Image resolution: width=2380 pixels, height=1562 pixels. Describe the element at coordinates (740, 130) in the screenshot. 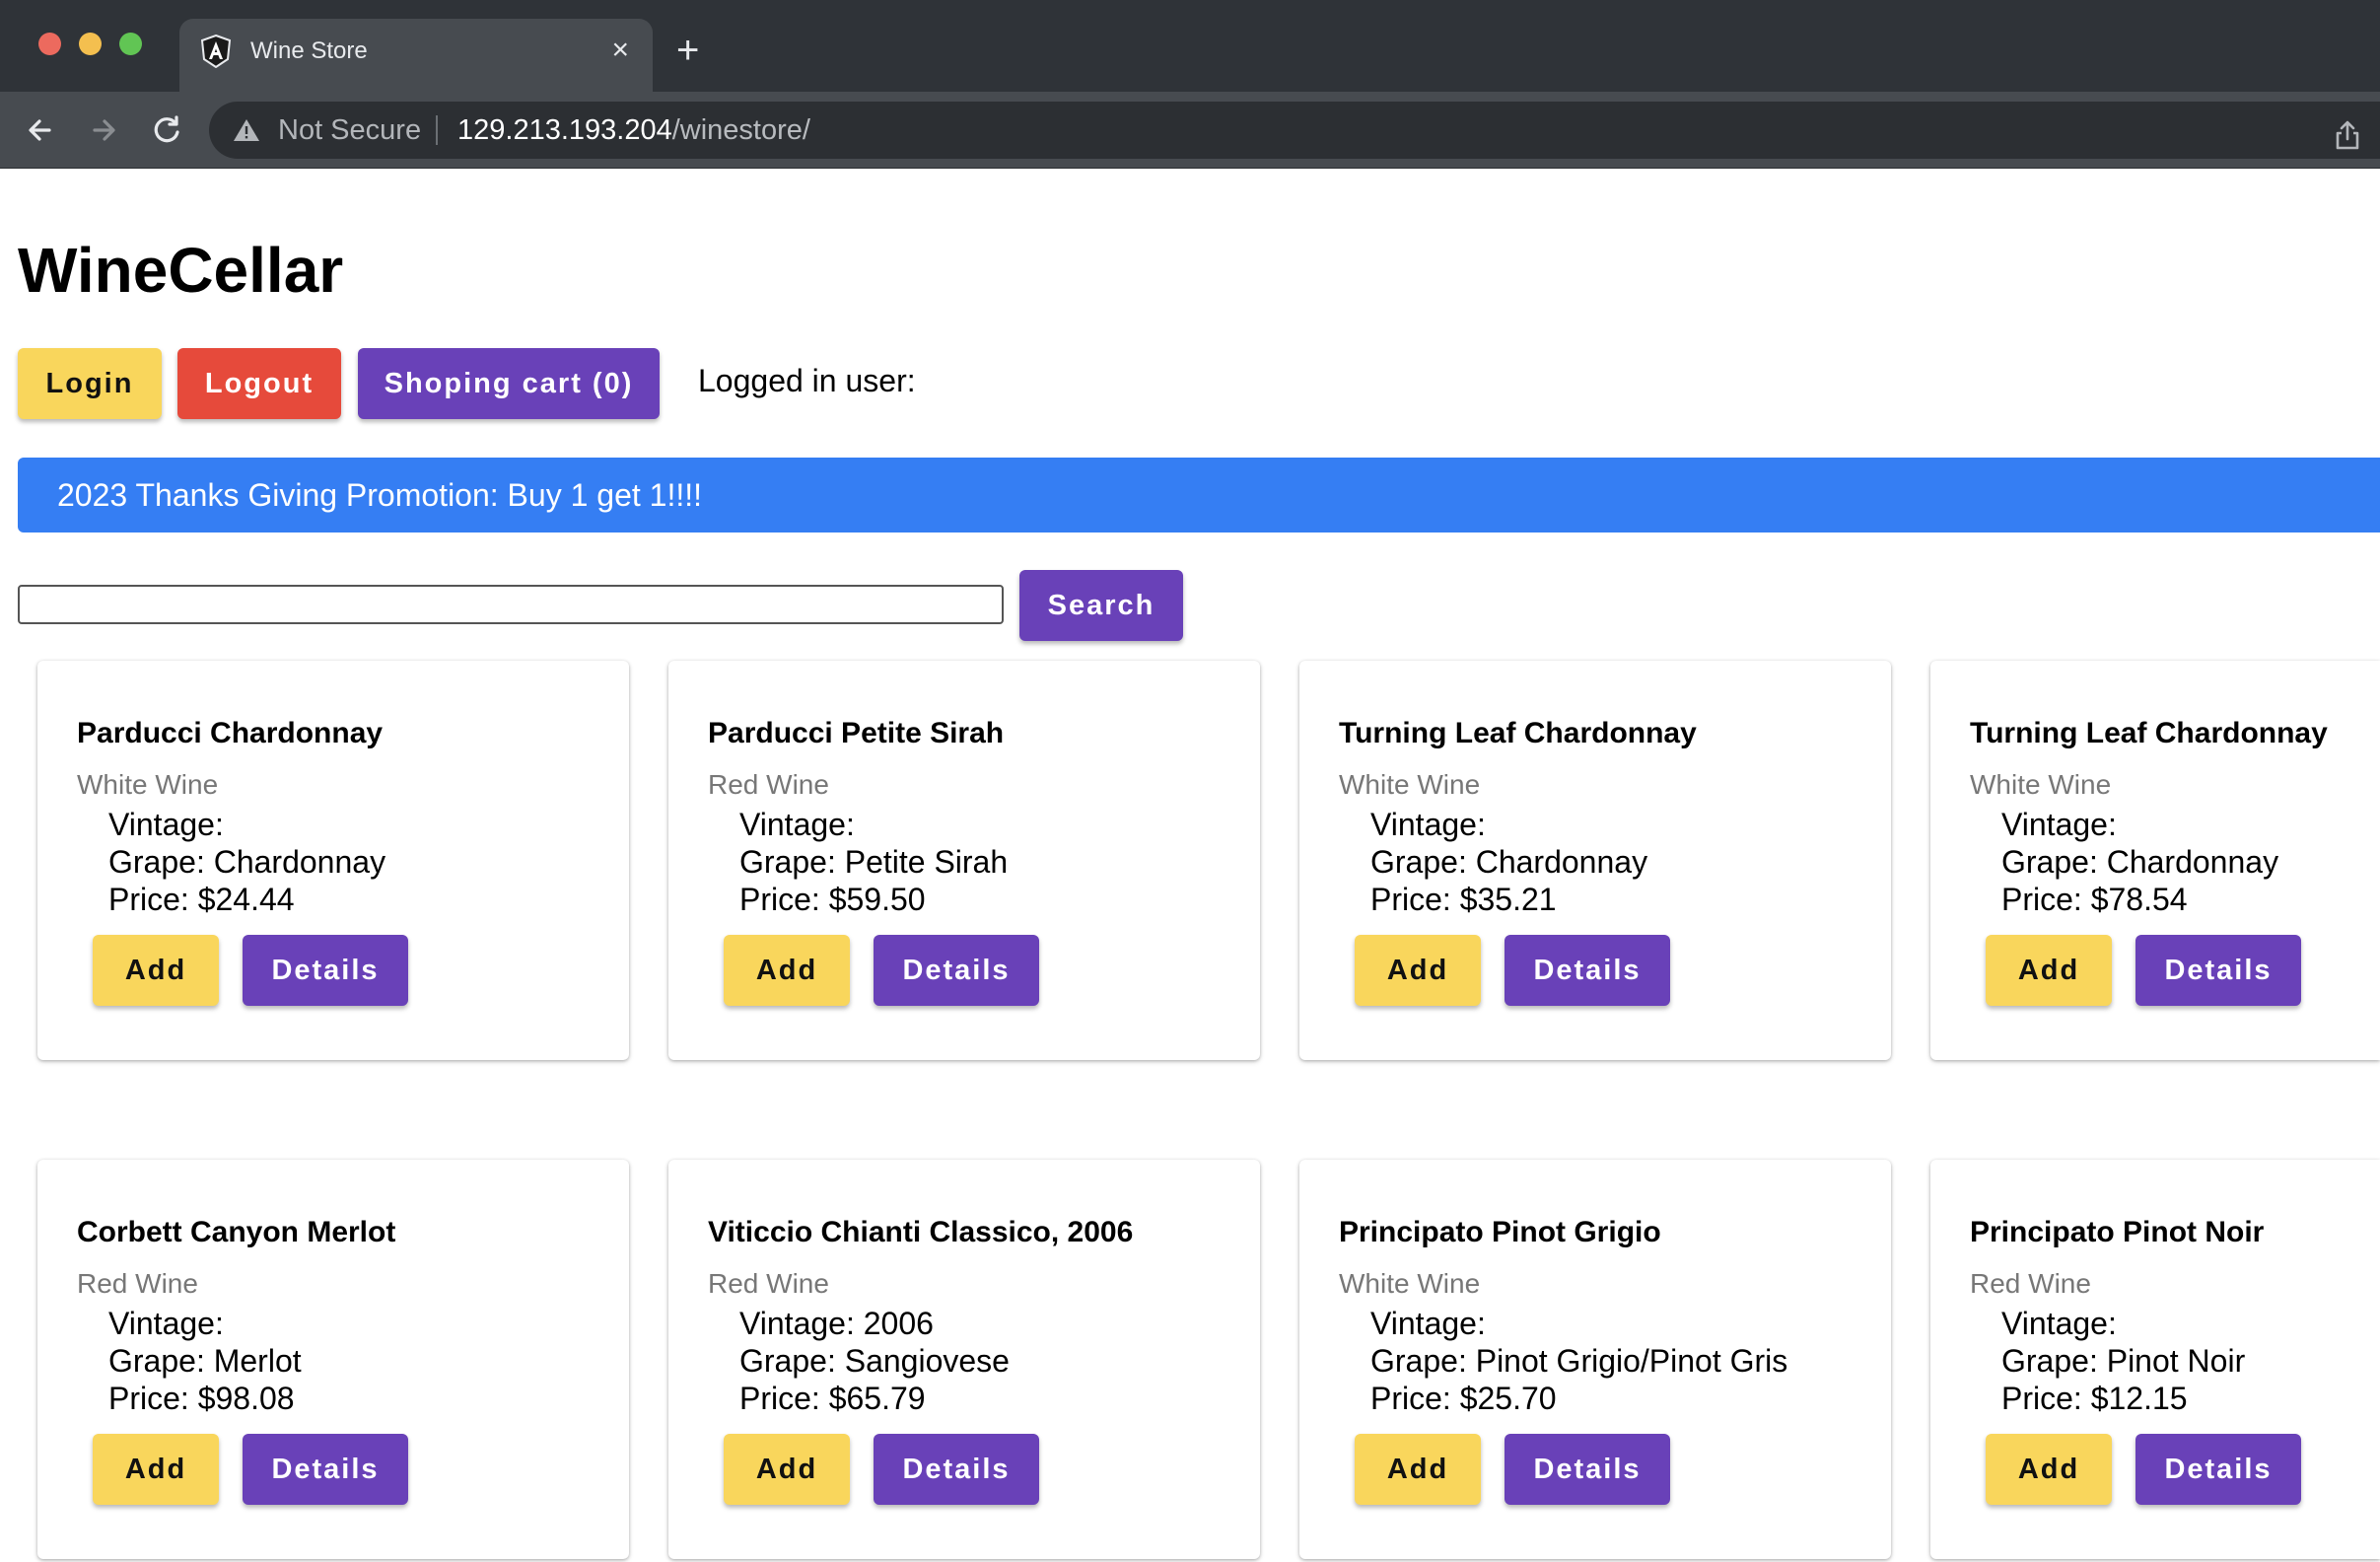

I see `url-path: /winestore/` at that location.